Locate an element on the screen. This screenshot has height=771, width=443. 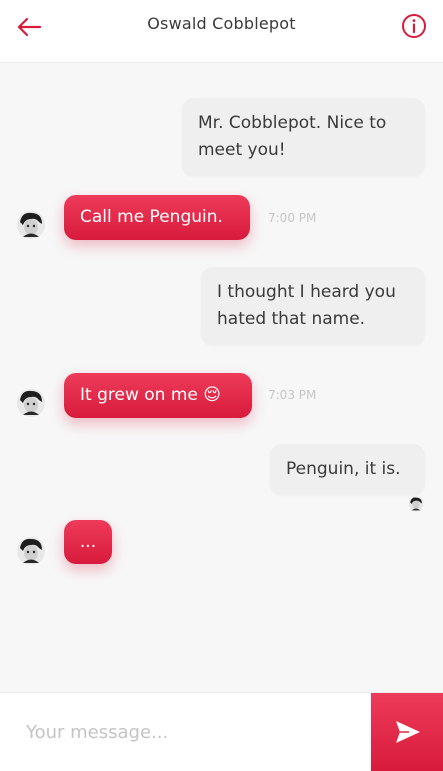
outgoing-message: Mr. Cobblepot. Nice to meet you! is located at coordinates (303, 137).